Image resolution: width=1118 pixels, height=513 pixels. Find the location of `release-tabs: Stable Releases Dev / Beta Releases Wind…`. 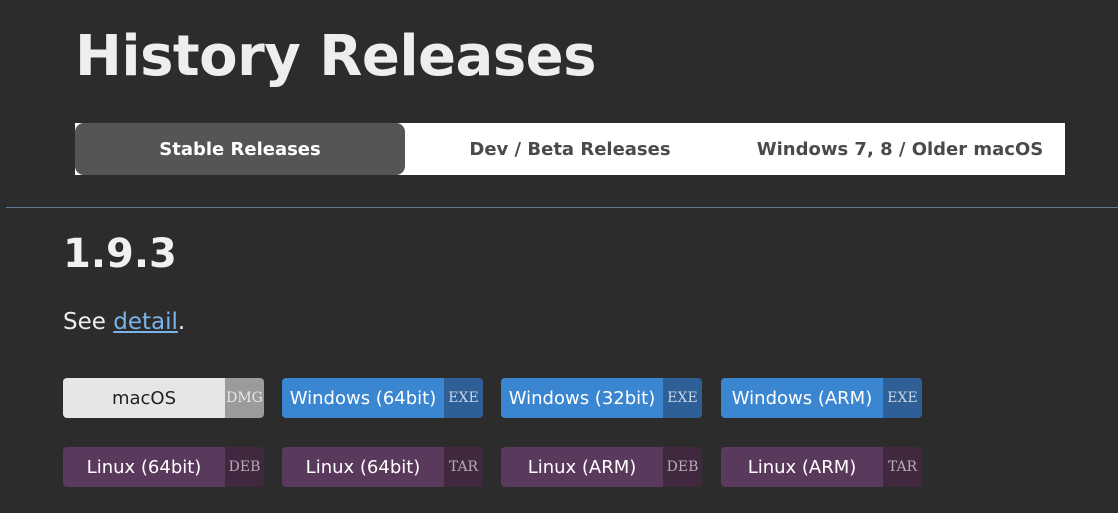

release-tabs: Stable Releases Dev / Beta Releases Wind… is located at coordinates (570, 149).